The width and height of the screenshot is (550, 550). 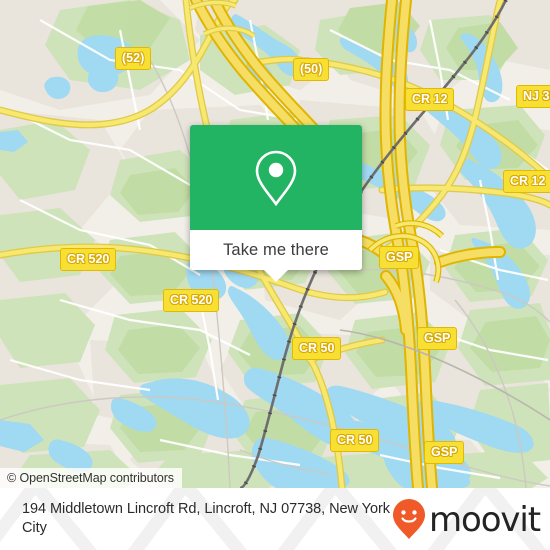 What do you see at coordinates (526, 181) in the screenshot?
I see `road-shield-cr12-east: CR 12` at bounding box center [526, 181].